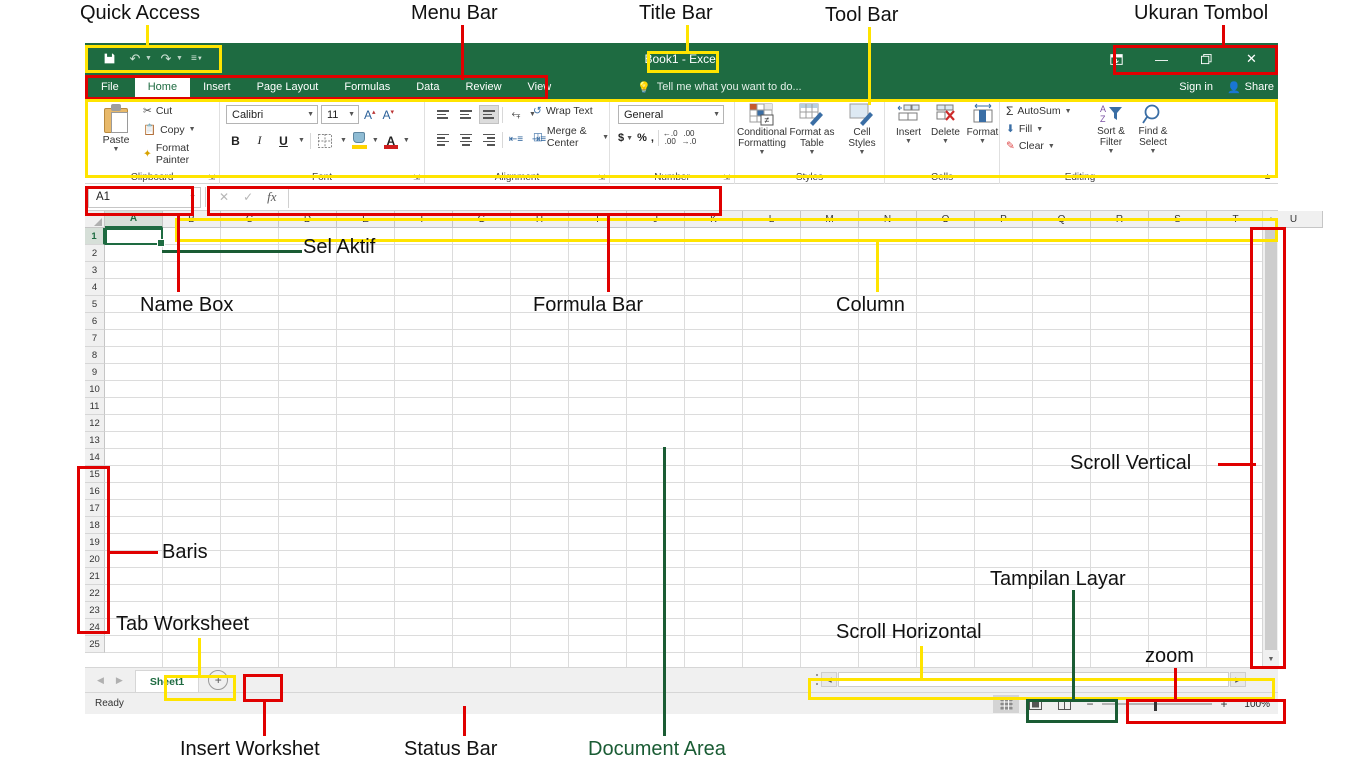 This screenshot has width=1366, height=768. What do you see at coordinates (95, 321) in the screenshot?
I see `row-header-6: 6` at bounding box center [95, 321].